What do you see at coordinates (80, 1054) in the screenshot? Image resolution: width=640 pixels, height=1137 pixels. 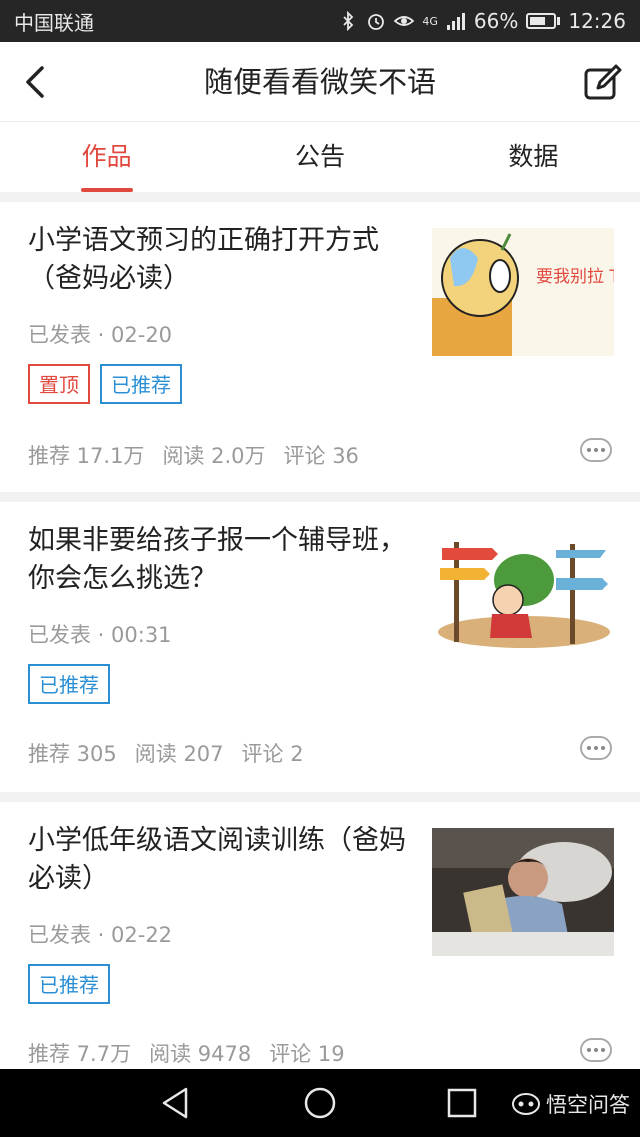 I see `recommend-count: 推荐 7.7万` at bounding box center [80, 1054].